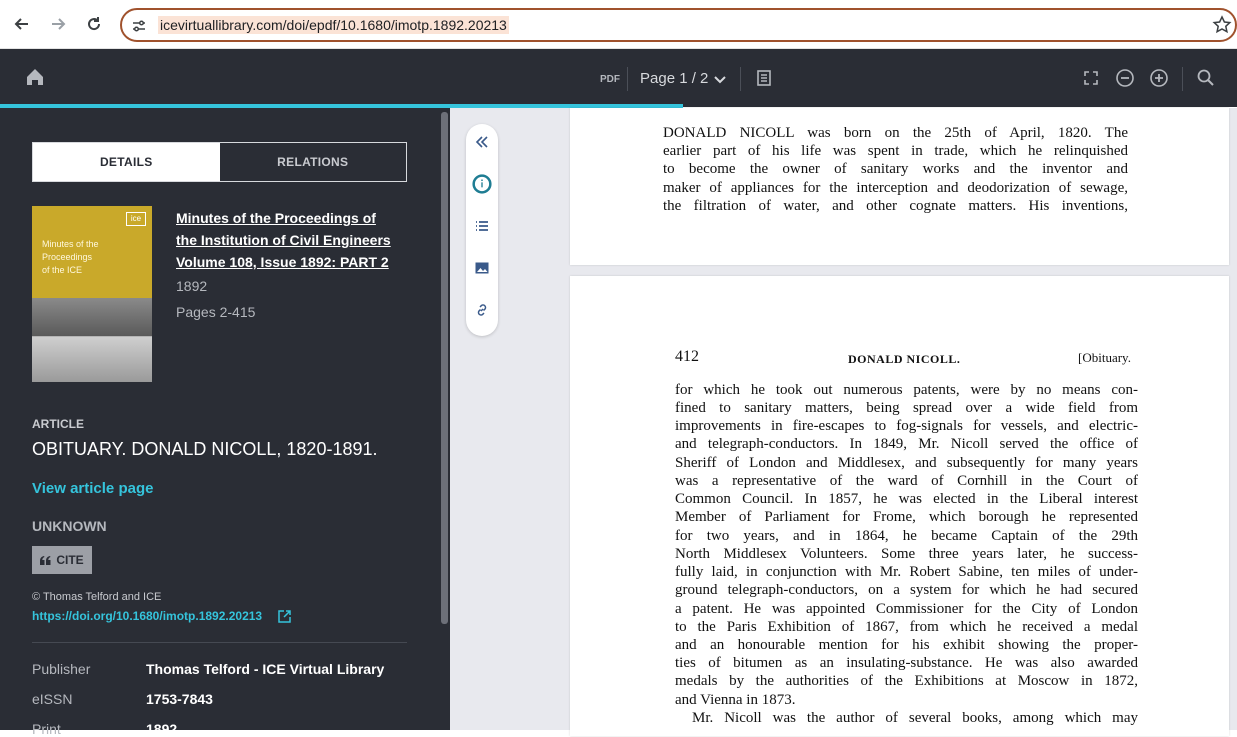 Image resolution: width=1237 pixels, height=737 pixels. Describe the element at coordinates (482, 184) in the screenshot. I see `info-icon` at that location.